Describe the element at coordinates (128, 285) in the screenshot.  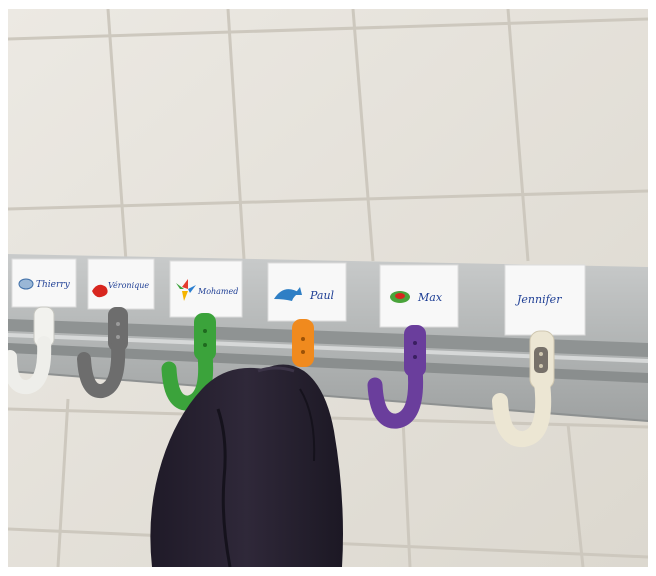
I see `name-label-veronique: Véronique` at that location.